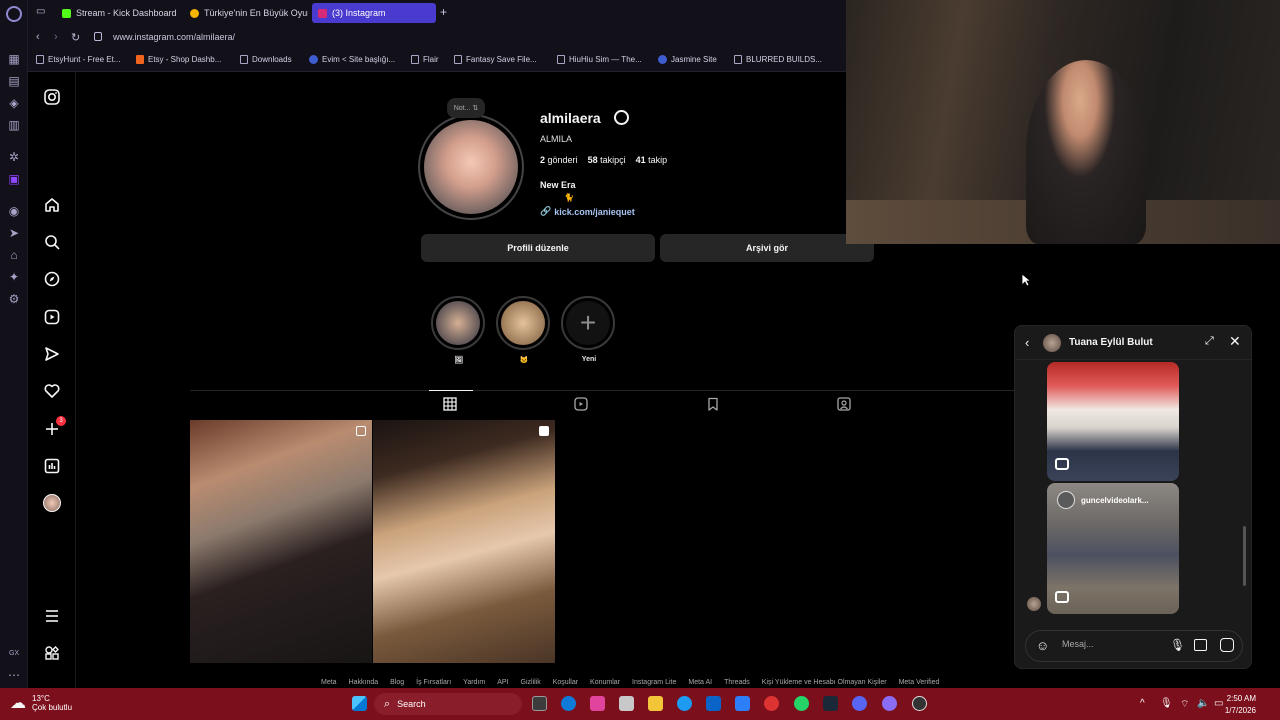 Image resolution: width=1280 pixels, height=720 pixels. What do you see at coordinates (919, 703) in the screenshot?
I see `obs-icon` at bounding box center [919, 703].